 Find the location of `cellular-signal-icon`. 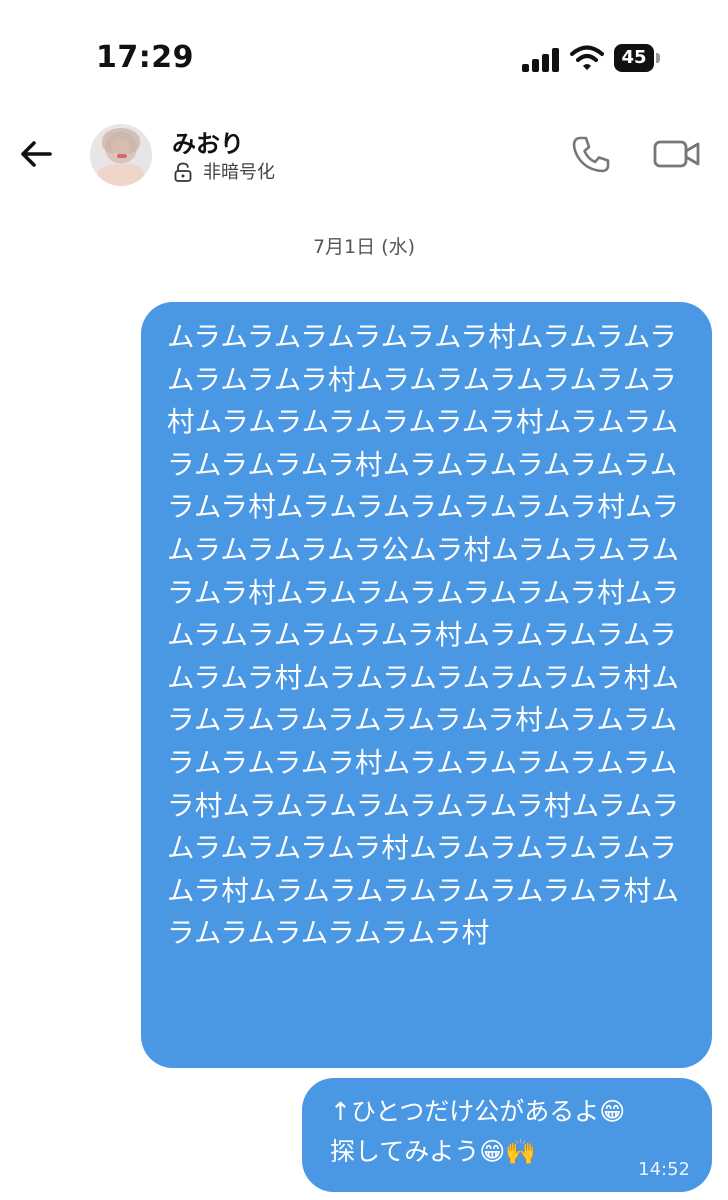

cellular-signal-icon is located at coordinates (541, 60).